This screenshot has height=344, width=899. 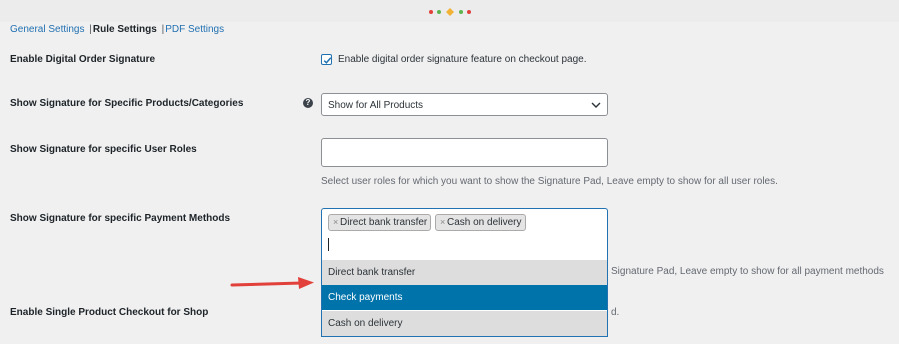 I want to click on payment-option: Direct bank transfer, so click(x=464, y=272).